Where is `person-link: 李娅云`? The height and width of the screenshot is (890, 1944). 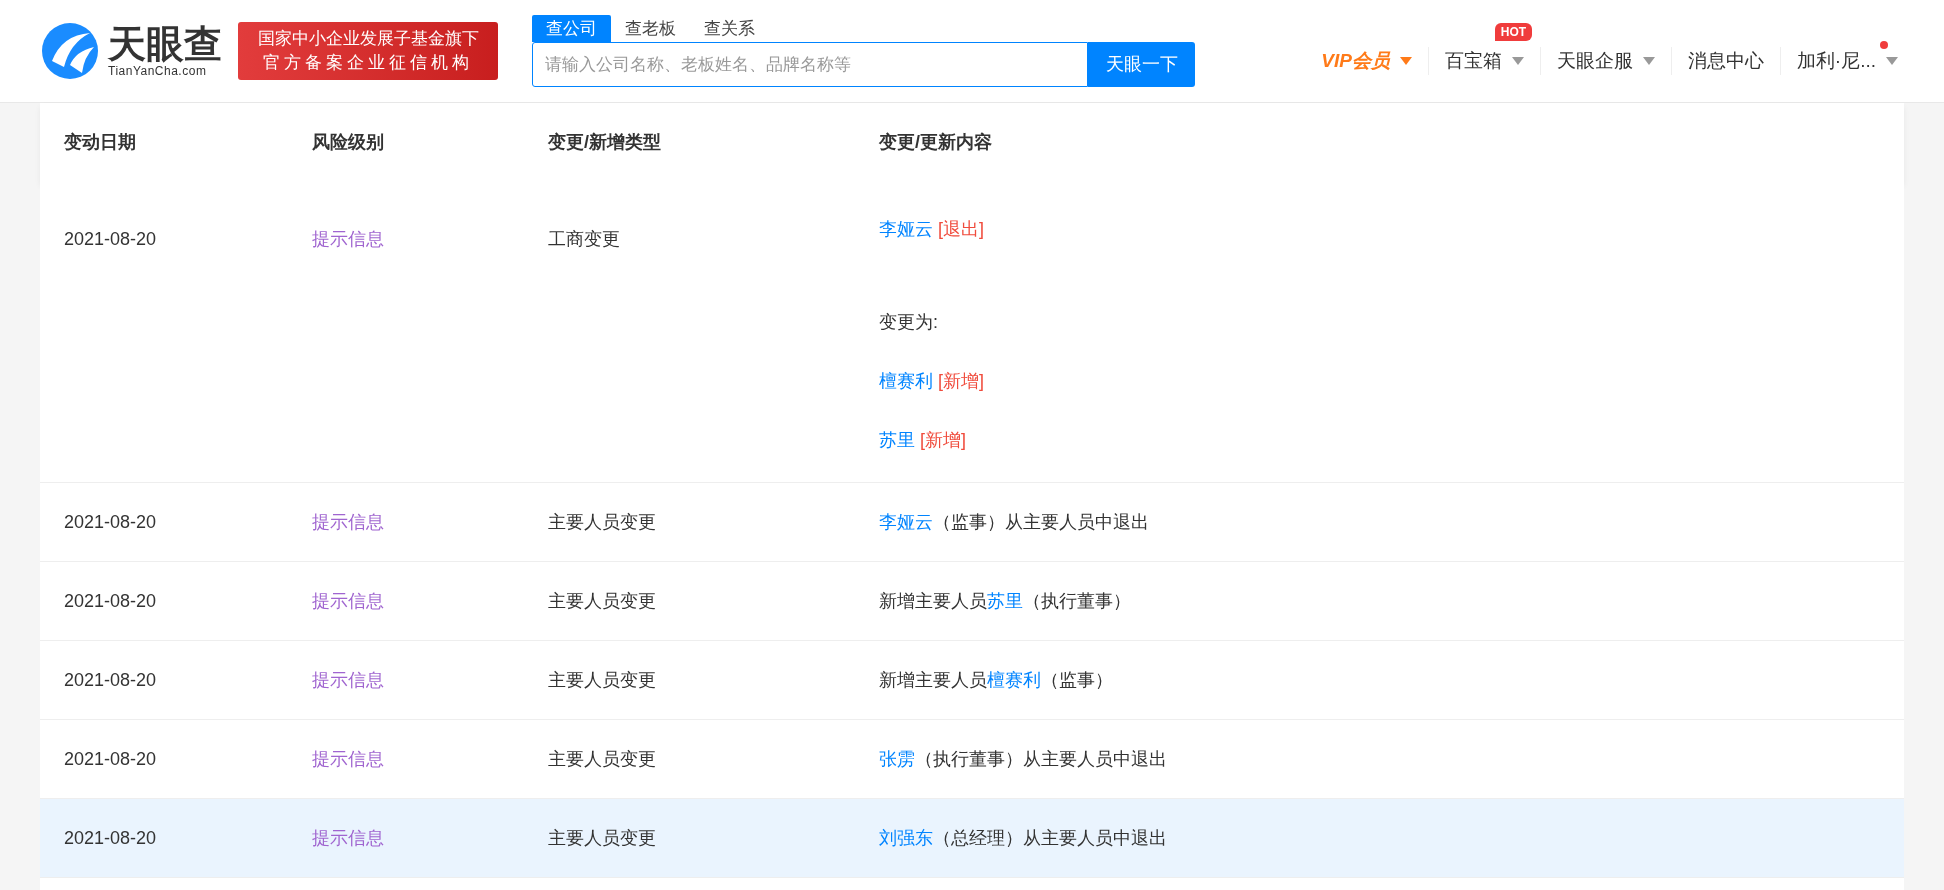 person-link: 李娅云 is located at coordinates (906, 229).